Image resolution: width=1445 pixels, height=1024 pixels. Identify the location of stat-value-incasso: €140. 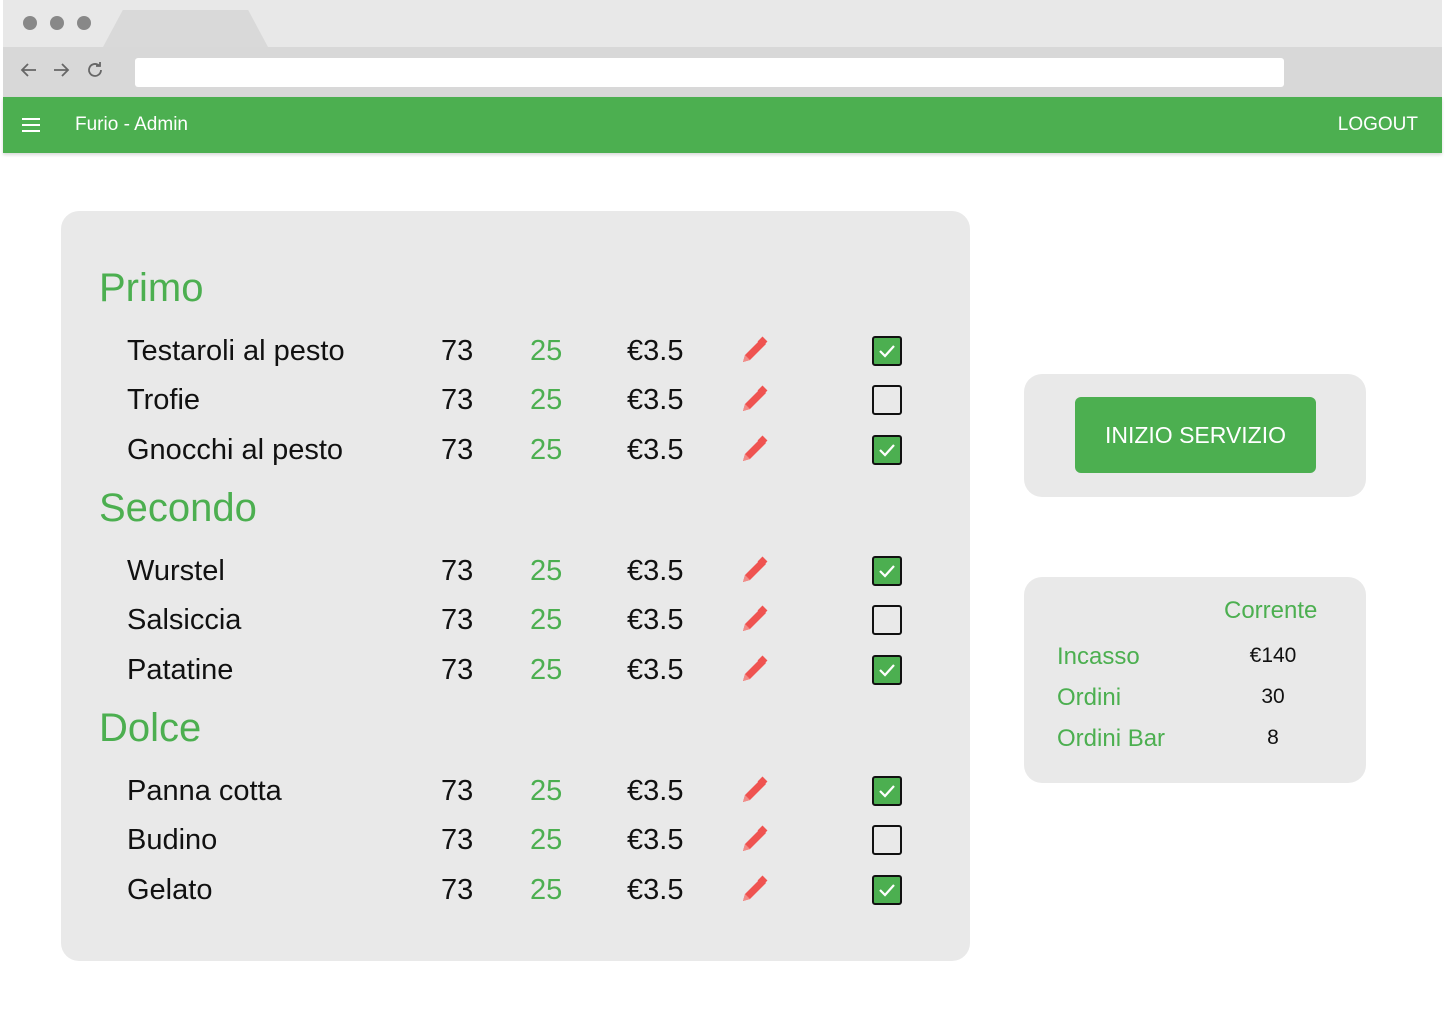
(1273, 655).